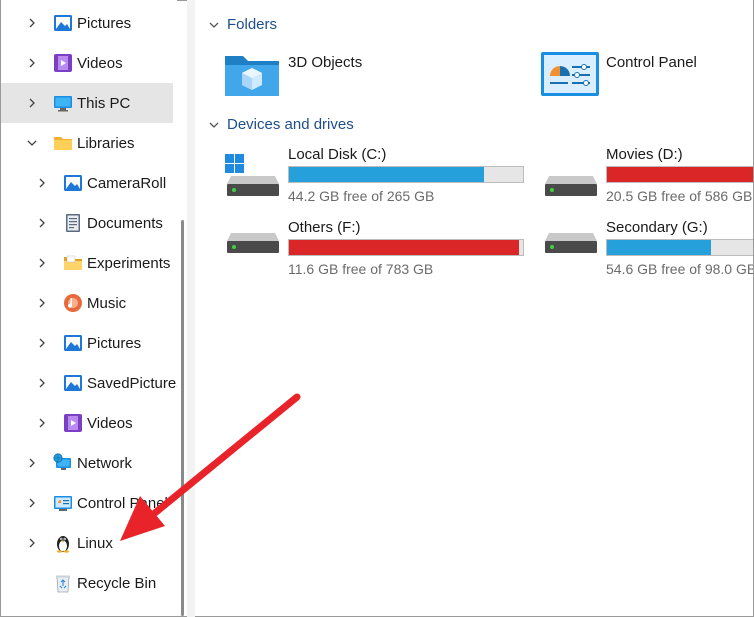  I want to click on drive-name: Movies (D:), so click(644, 154).